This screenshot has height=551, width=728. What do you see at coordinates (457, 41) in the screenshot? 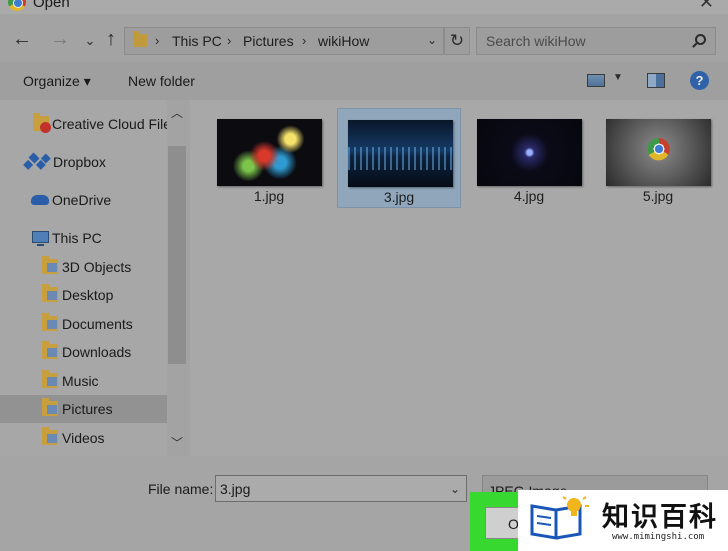
I see `refresh-button: ↻` at bounding box center [457, 41].